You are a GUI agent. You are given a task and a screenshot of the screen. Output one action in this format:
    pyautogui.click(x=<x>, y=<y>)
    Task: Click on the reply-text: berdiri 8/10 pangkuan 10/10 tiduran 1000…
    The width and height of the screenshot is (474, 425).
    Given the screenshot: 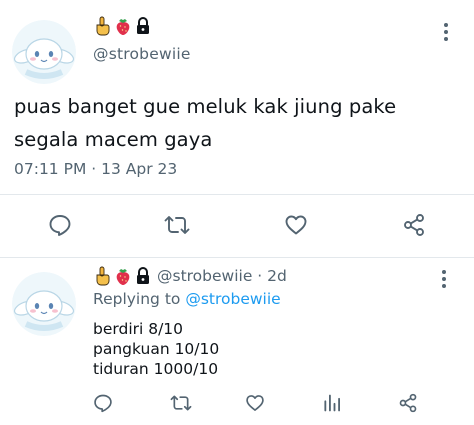 What is the action you would take?
    pyautogui.click(x=156, y=349)
    